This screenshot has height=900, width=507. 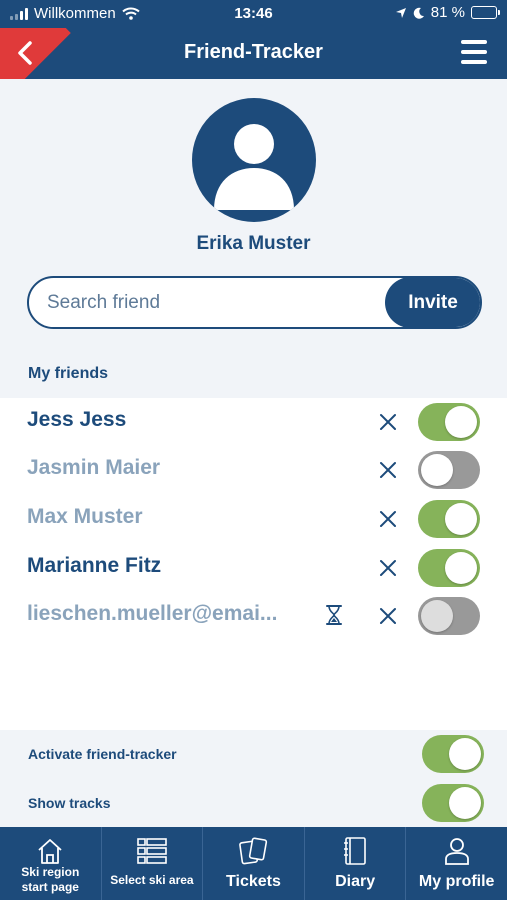 I want to click on tracker-settings: Activate friend-tracker Show tracks, so click(x=253, y=778).